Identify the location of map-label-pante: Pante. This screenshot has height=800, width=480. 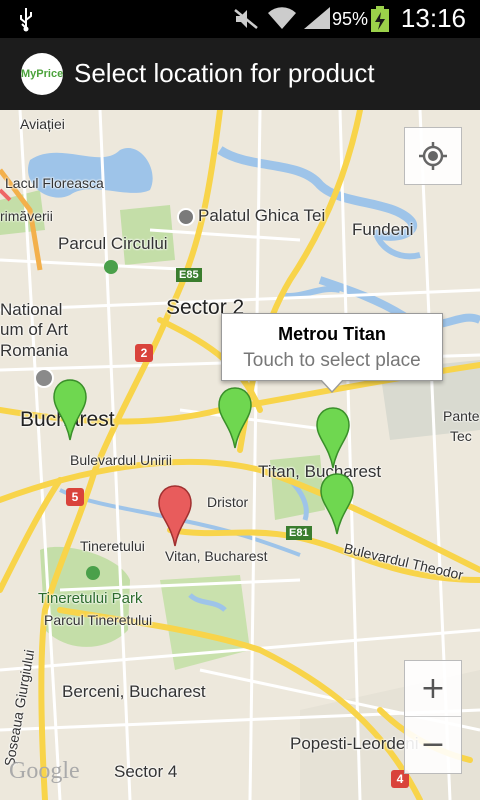
(461, 416).